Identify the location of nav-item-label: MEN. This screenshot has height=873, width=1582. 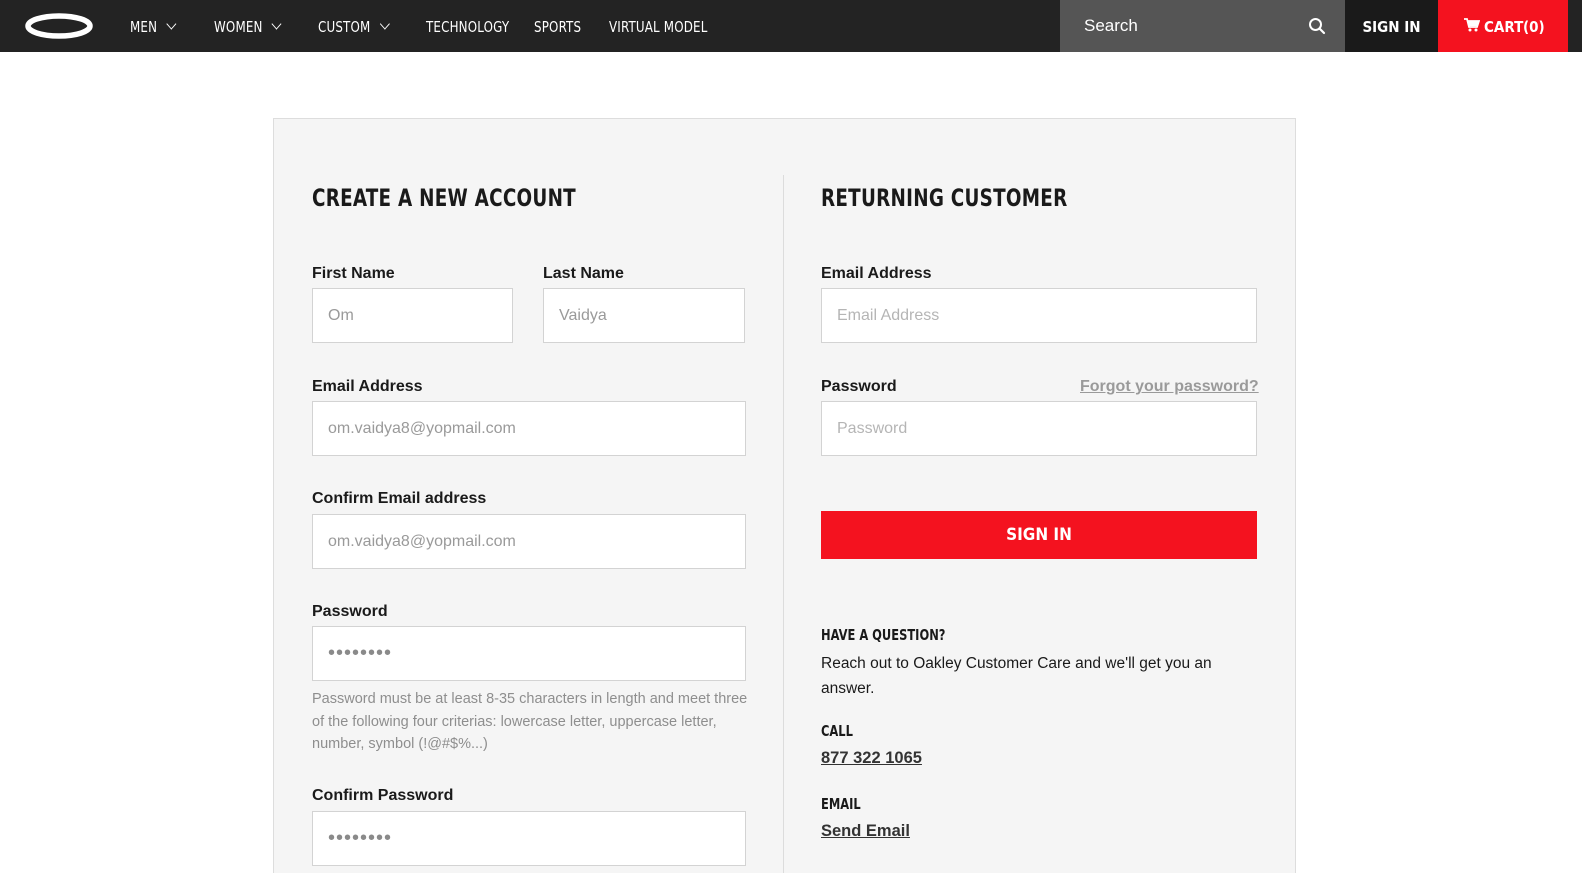
(144, 27).